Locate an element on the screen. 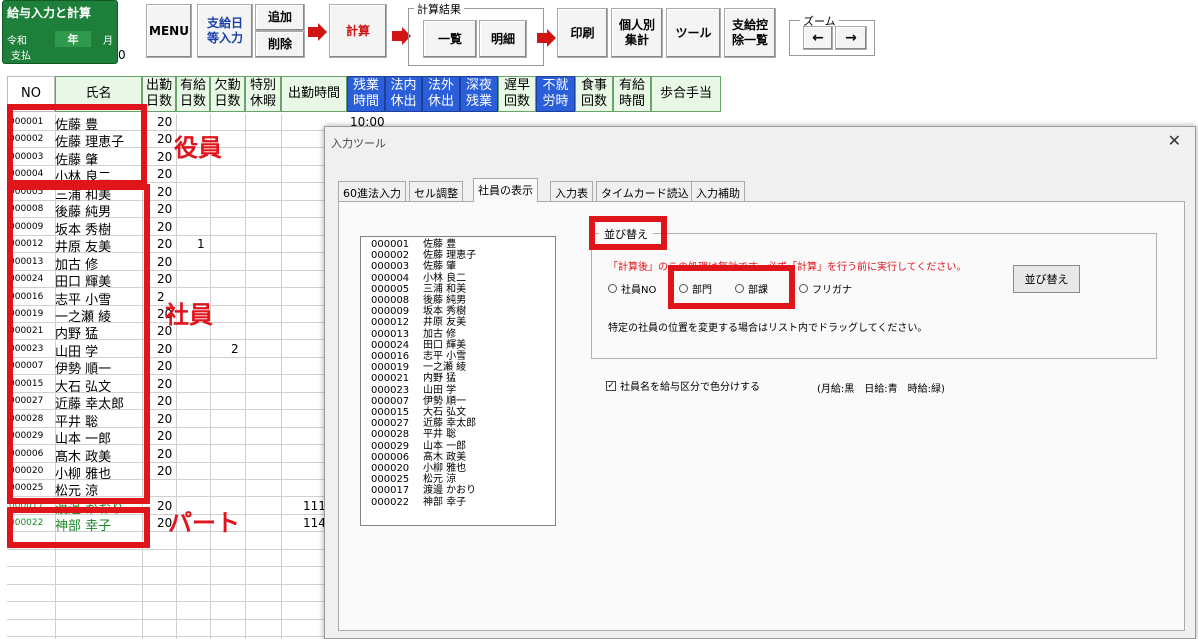 The height and width of the screenshot is (639, 1198). officer-label: 役員 is located at coordinates (198, 148).